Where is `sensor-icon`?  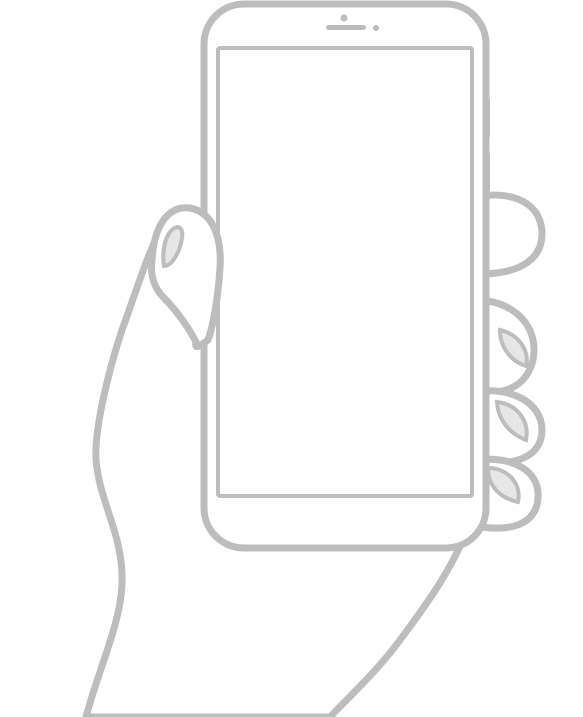
sensor-icon is located at coordinates (376, 28).